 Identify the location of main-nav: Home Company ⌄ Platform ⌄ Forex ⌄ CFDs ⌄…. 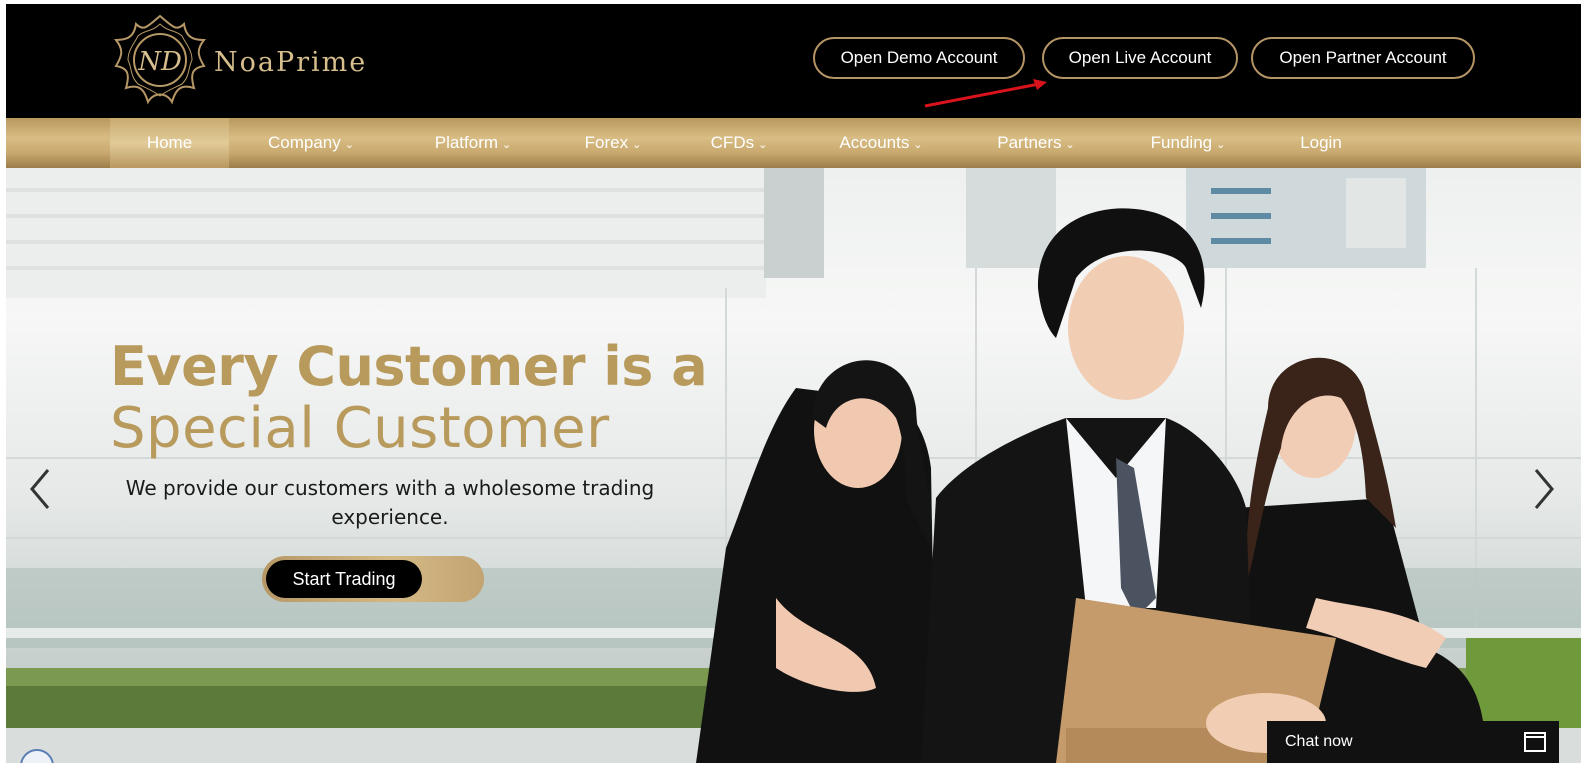
(793, 143).